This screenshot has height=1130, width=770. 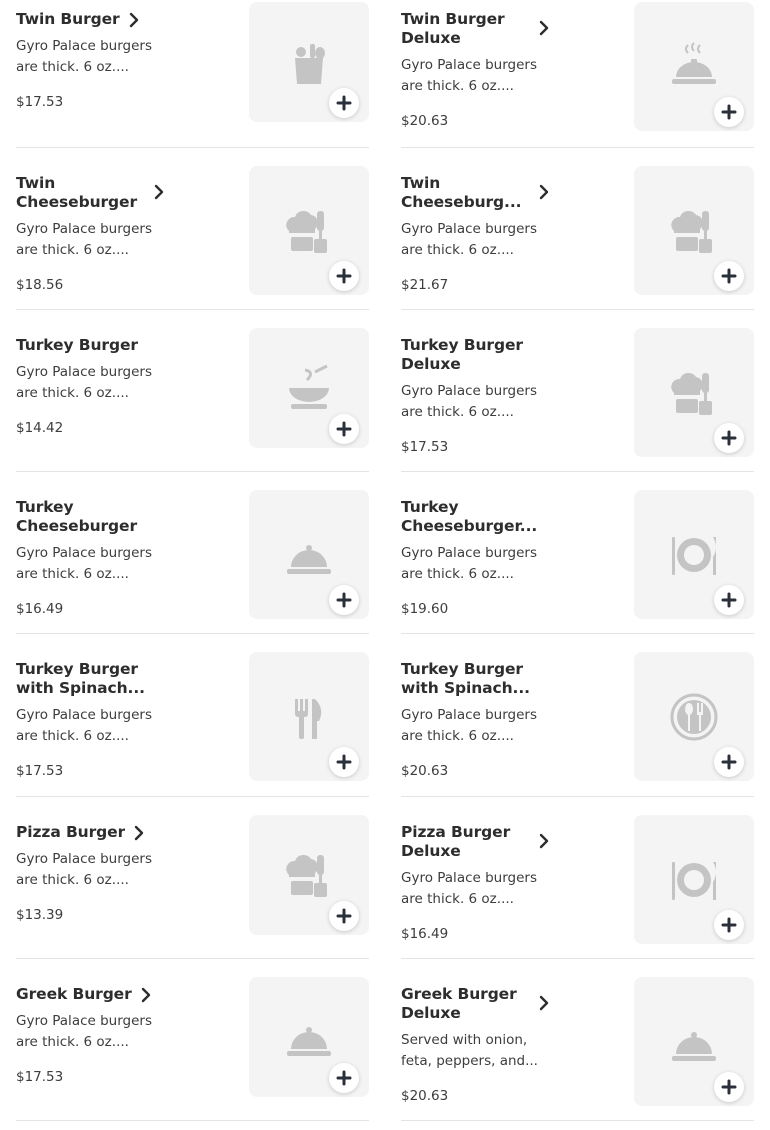 I want to click on menu-item-price: $16.49, so click(x=40, y=609).